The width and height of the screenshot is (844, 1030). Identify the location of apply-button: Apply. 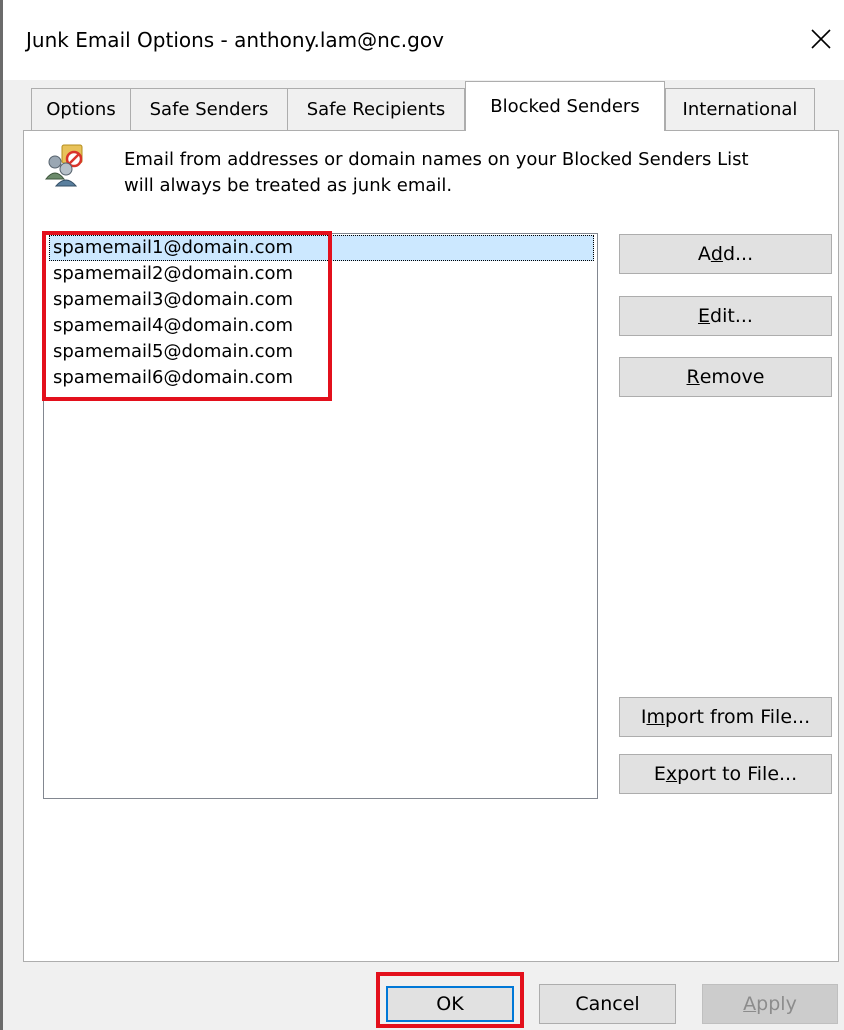
(770, 1004).